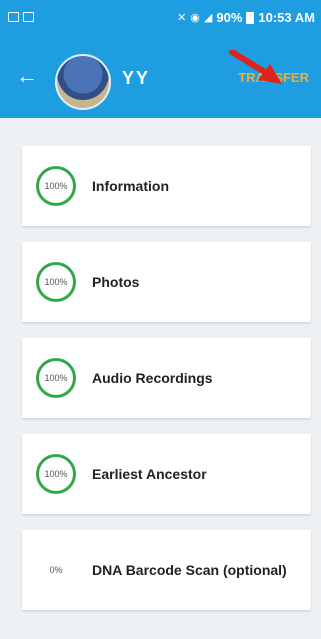  What do you see at coordinates (116, 282) in the screenshot?
I see `list-item-label: Photos` at bounding box center [116, 282].